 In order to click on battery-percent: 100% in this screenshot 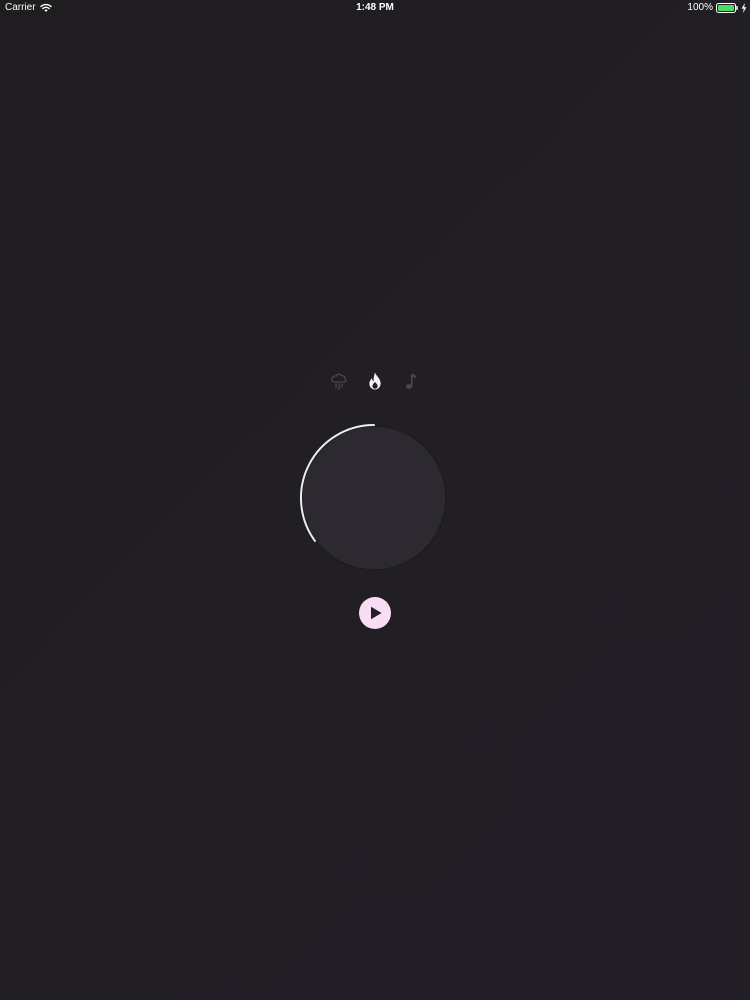, I will do `click(700, 7)`.